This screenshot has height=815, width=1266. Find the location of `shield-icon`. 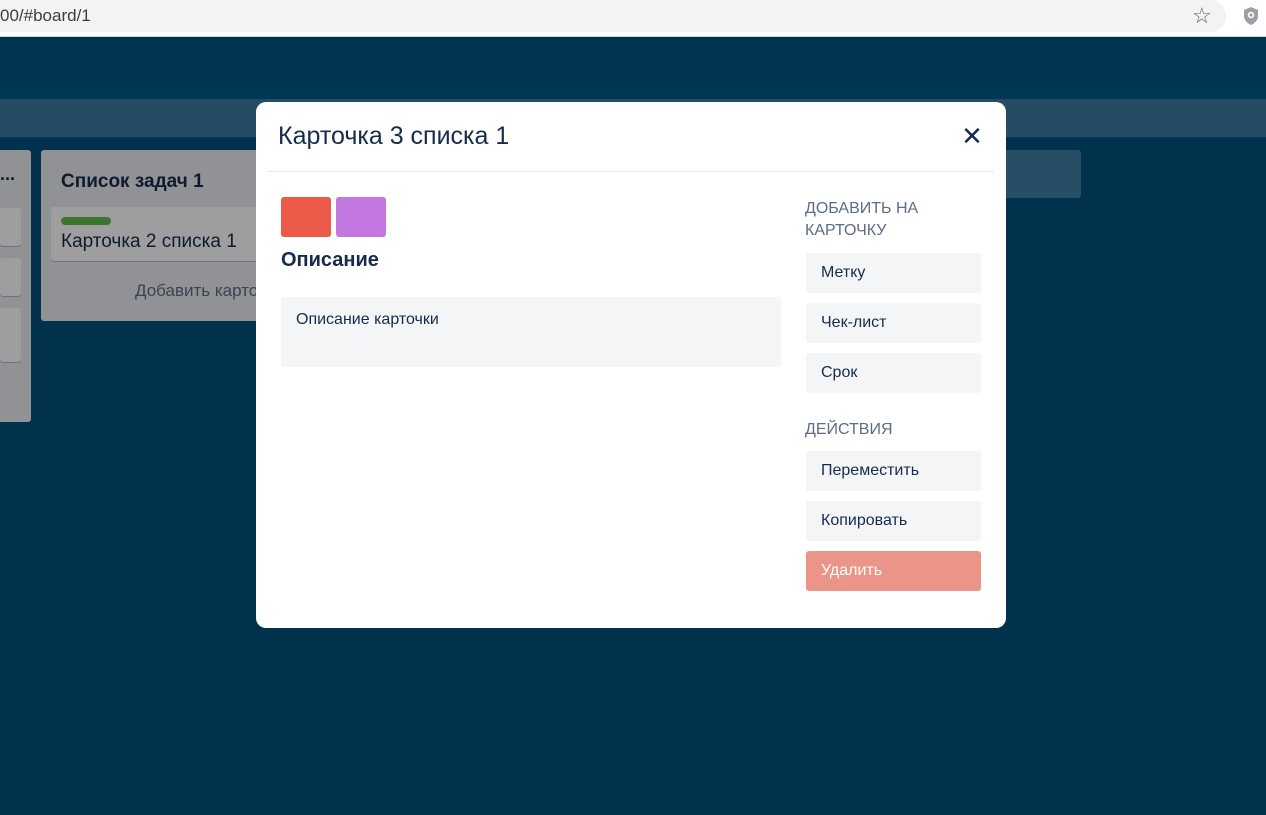

shield-icon is located at coordinates (1251, 16).